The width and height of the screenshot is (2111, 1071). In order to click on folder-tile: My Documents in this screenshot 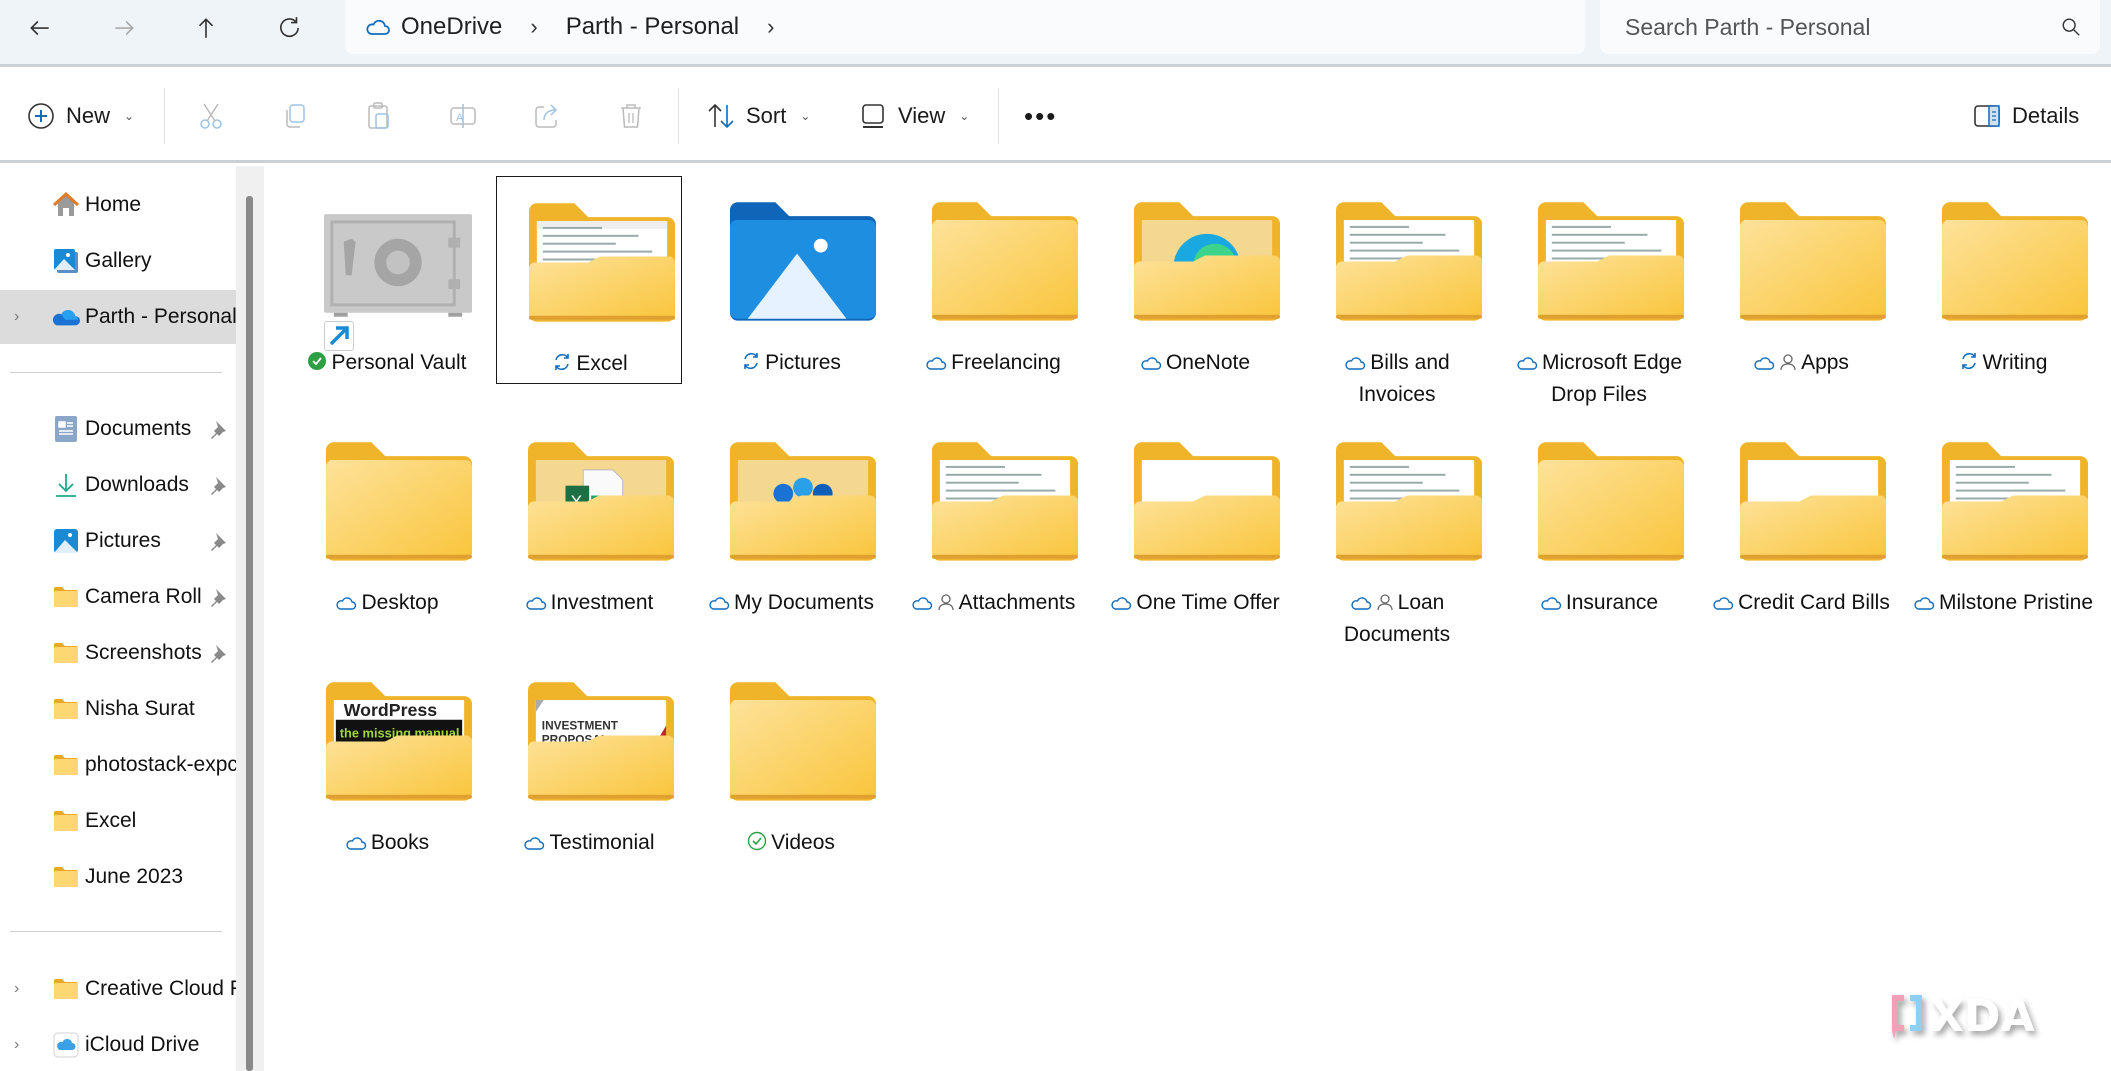, I will do `click(791, 520)`.